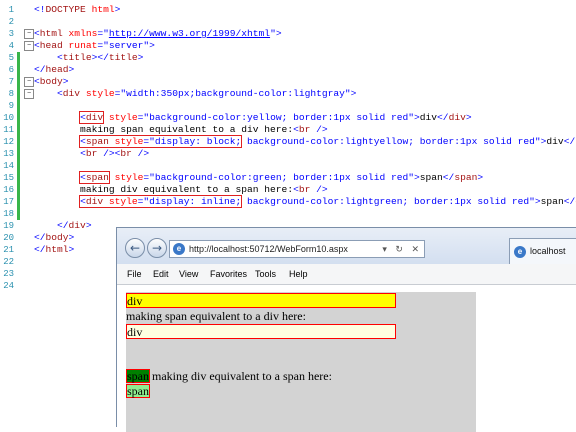  What do you see at coordinates (77, 57) in the screenshot?
I see `code-token: title` at bounding box center [77, 57].